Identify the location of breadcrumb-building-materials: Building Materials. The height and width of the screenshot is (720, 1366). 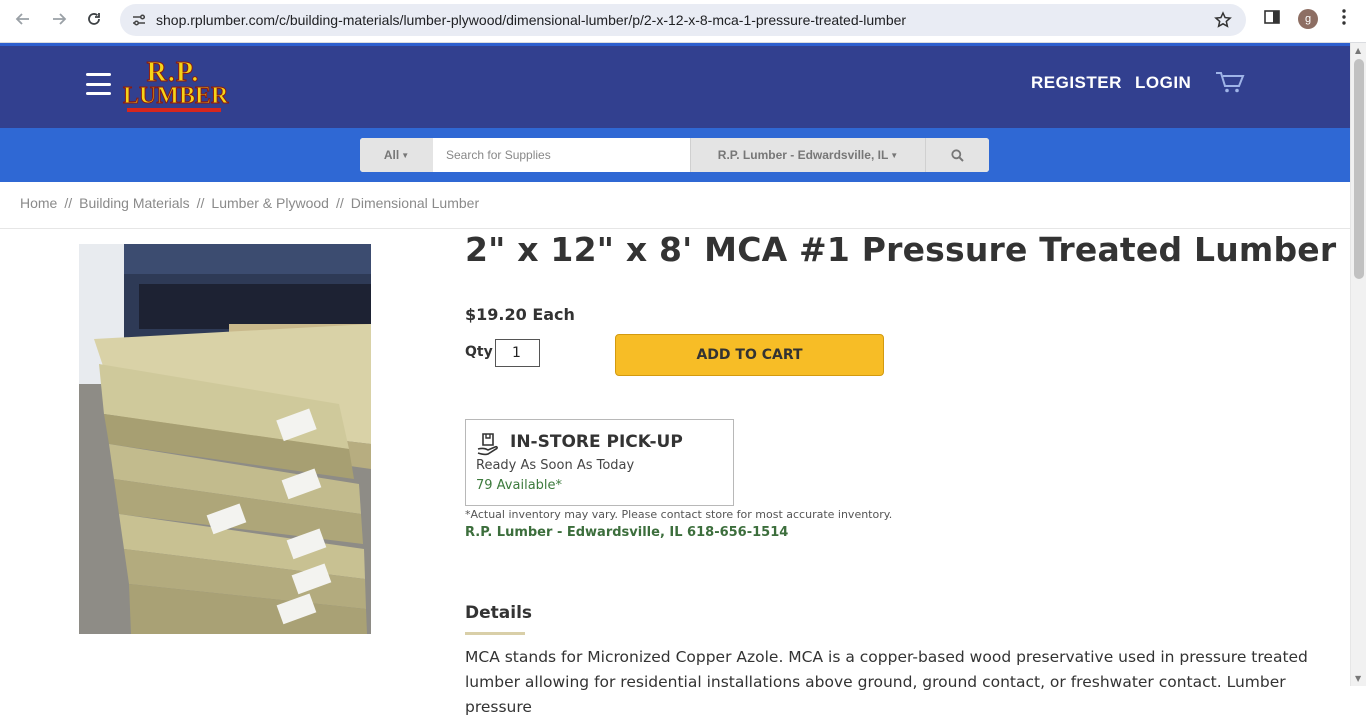
(134, 203).